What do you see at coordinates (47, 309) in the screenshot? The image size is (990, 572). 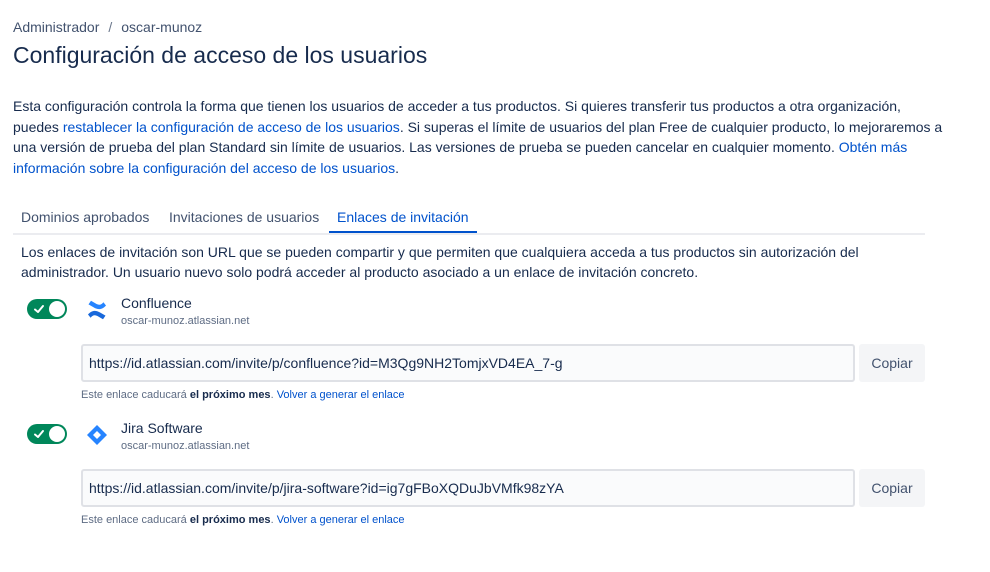 I see `confluence-invite-toggle` at bounding box center [47, 309].